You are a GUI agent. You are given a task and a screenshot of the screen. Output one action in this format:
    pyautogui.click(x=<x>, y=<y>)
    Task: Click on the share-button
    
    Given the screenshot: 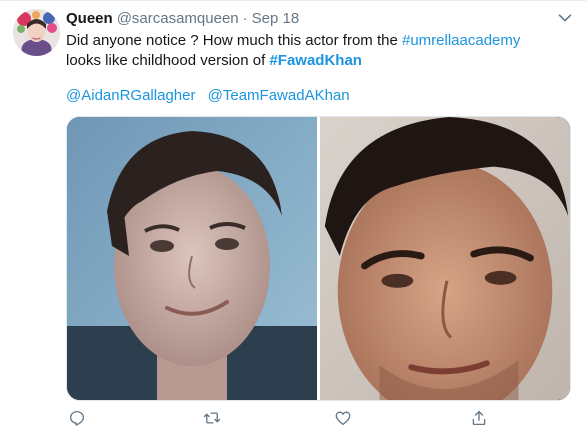 What is the action you would take?
    pyautogui.click(x=479, y=418)
    